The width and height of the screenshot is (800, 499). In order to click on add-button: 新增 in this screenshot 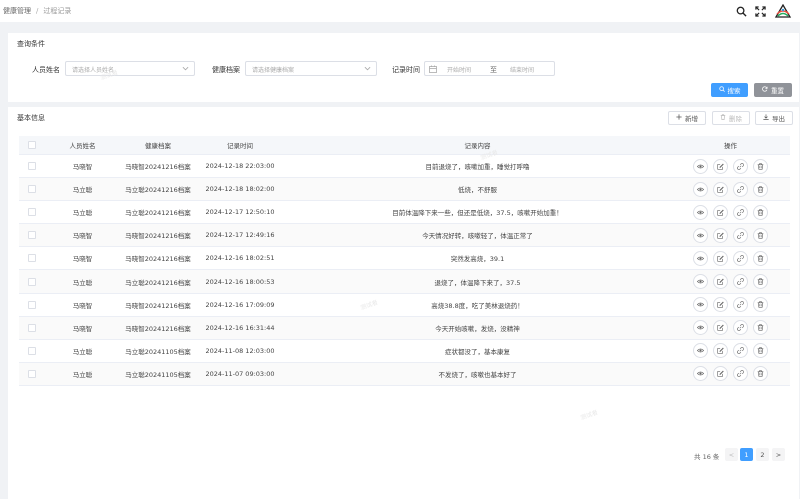, I will do `click(687, 118)`.